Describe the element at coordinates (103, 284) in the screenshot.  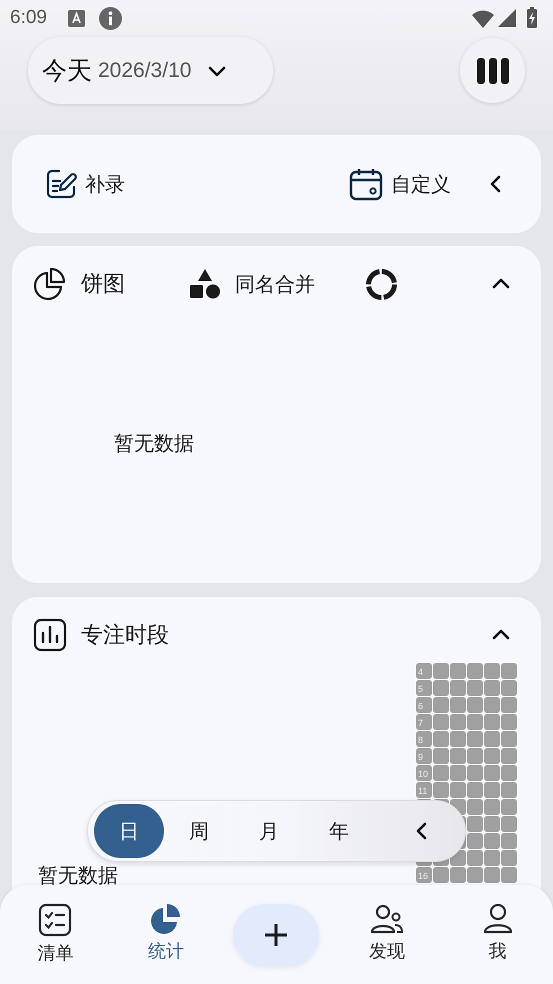
I see `card-title: 饼图` at that location.